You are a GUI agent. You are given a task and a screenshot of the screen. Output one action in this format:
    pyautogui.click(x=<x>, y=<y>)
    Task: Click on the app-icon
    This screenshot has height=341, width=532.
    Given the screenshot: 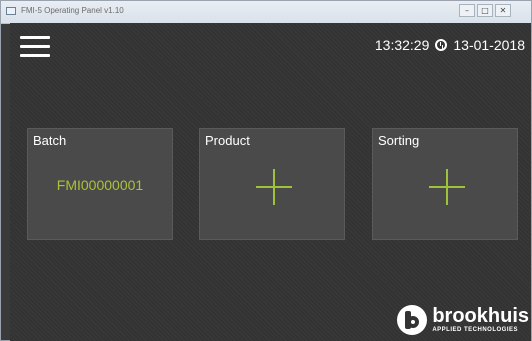 What is the action you would take?
    pyautogui.click(x=11, y=11)
    